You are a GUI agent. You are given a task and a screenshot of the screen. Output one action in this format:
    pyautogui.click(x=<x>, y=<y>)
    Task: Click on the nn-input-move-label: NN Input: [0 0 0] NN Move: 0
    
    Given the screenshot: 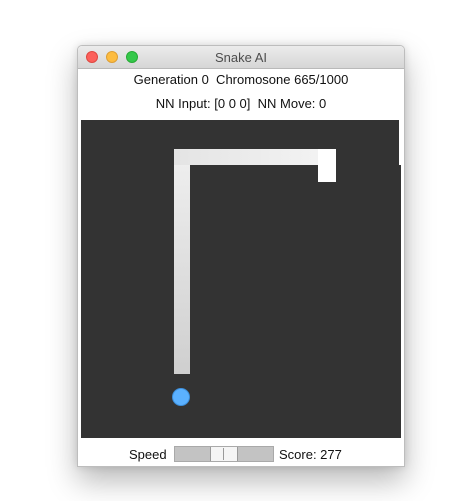 What is the action you would take?
    pyautogui.click(x=241, y=103)
    